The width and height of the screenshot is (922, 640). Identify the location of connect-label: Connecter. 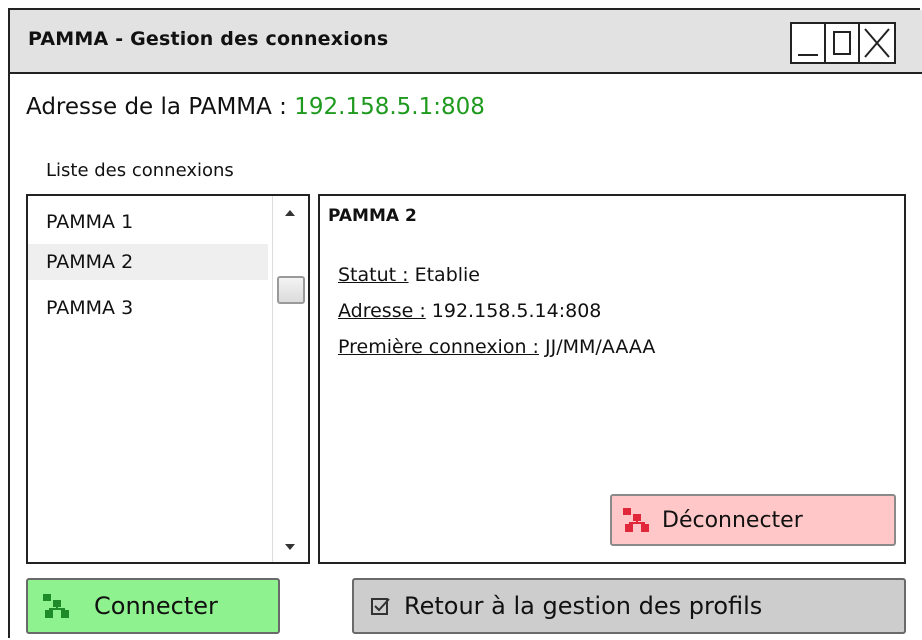
(156, 606).